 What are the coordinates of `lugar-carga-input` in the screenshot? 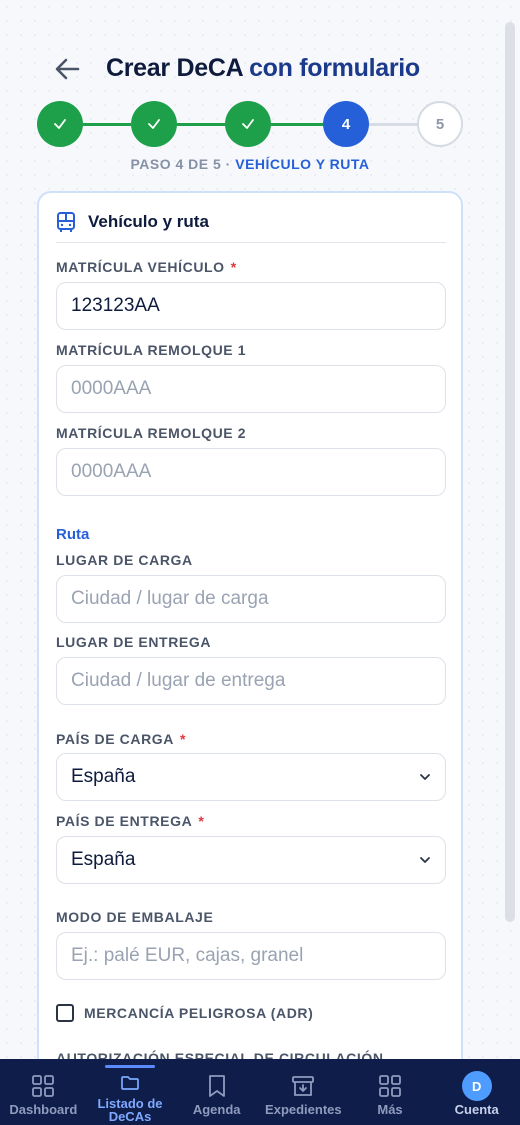 It's located at (251, 599).